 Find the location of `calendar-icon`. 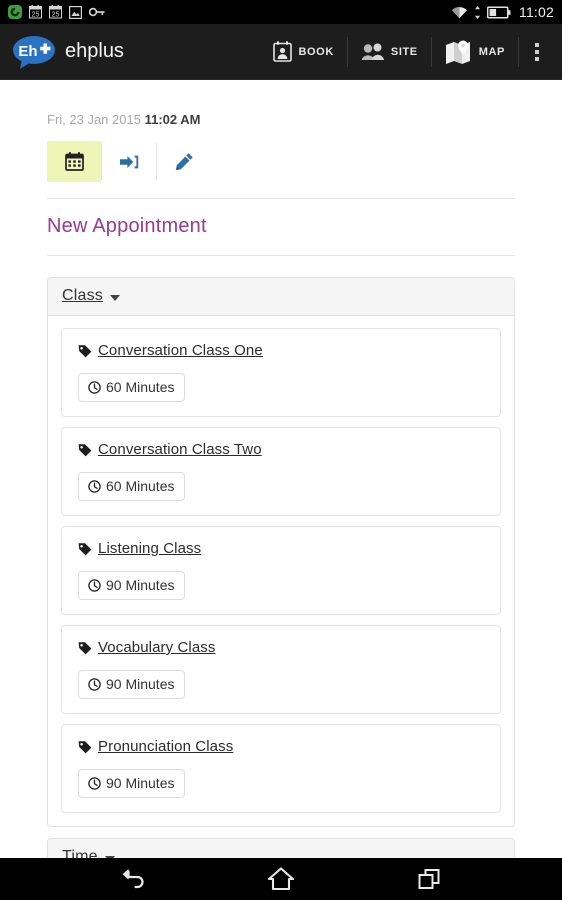

calendar-icon is located at coordinates (74, 161).